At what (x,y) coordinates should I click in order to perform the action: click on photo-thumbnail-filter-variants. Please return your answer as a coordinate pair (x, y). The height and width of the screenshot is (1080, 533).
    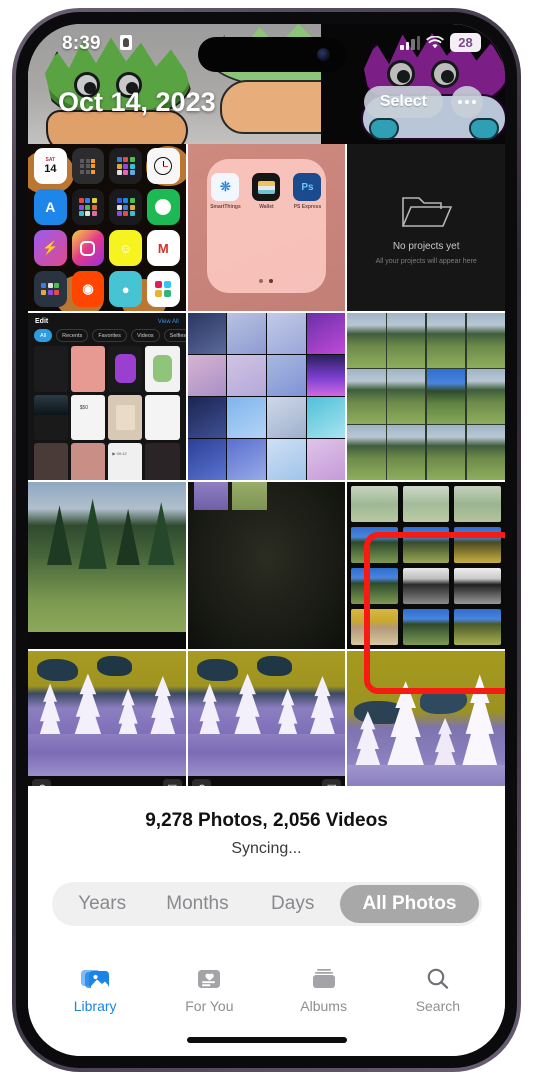
    Looking at the image, I should click on (426, 565).